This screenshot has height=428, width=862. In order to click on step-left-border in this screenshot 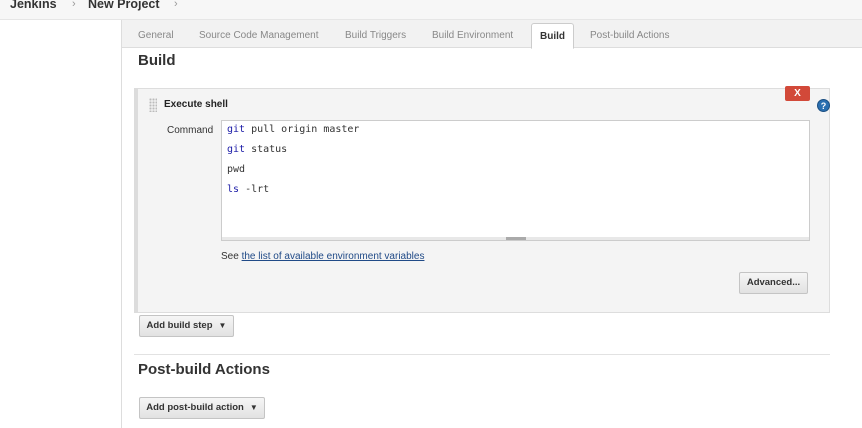, I will do `click(136, 200)`.